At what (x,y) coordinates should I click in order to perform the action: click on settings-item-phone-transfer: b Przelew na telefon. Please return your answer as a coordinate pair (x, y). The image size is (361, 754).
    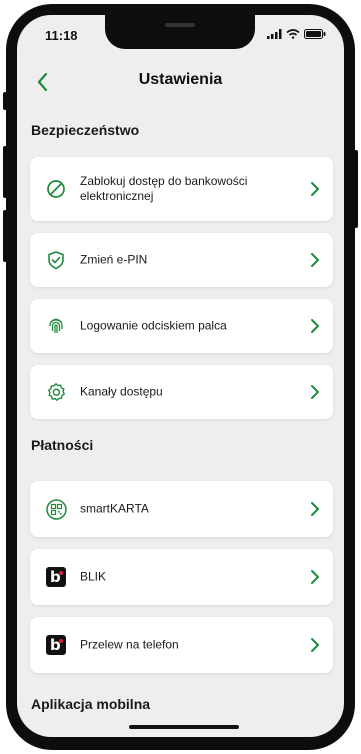
    Looking at the image, I should click on (181, 645).